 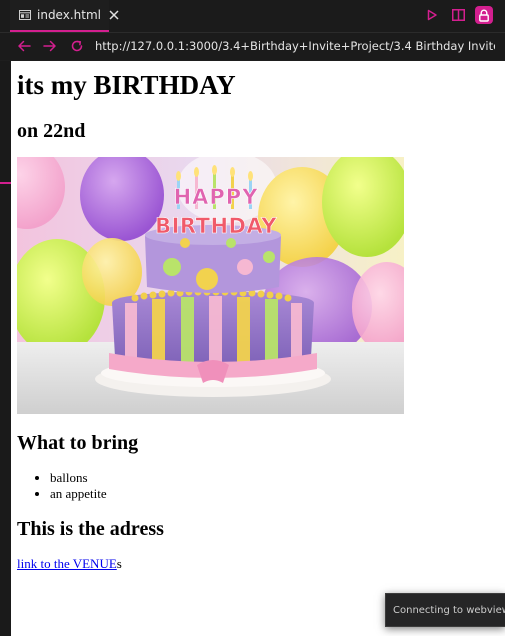 What do you see at coordinates (432, 15) in the screenshot?
I see `run-icon` at bounding box center [432, 15].